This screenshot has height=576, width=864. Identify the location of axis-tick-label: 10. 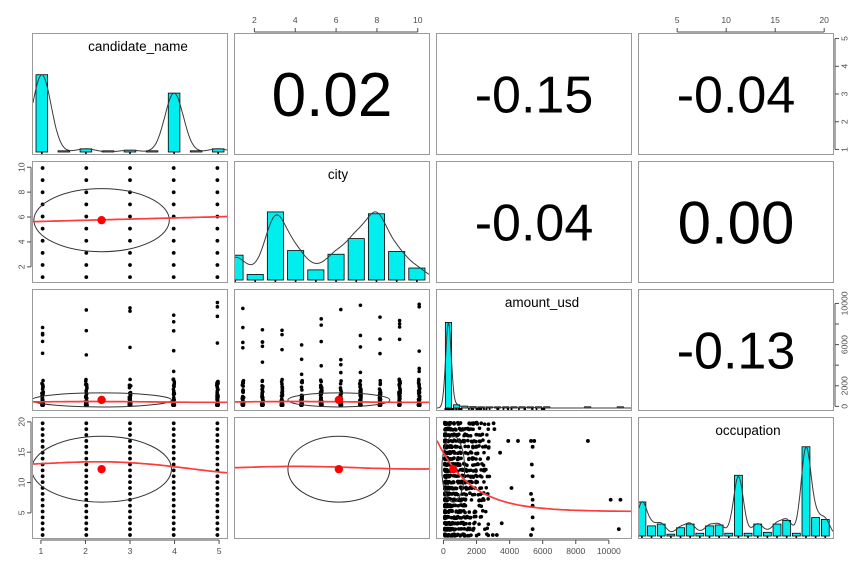
(418, 20).